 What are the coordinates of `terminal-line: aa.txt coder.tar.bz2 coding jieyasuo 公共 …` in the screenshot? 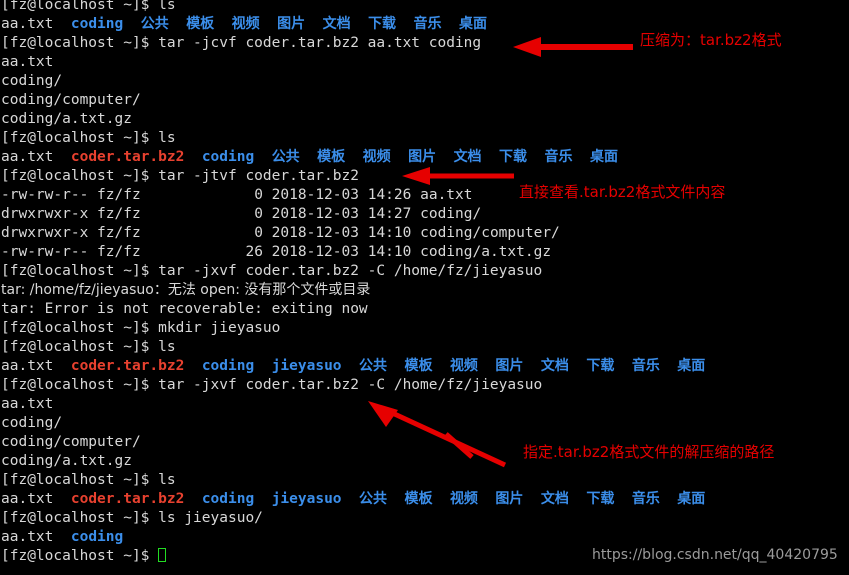 It's located at (425, 366).